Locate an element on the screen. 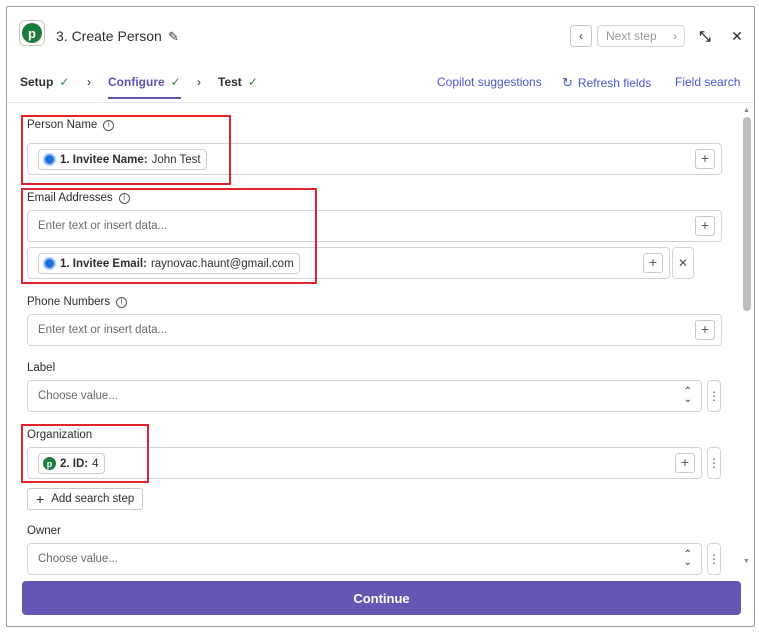  tab-configure: Configure ✓ is located at coordinates (144, 87).